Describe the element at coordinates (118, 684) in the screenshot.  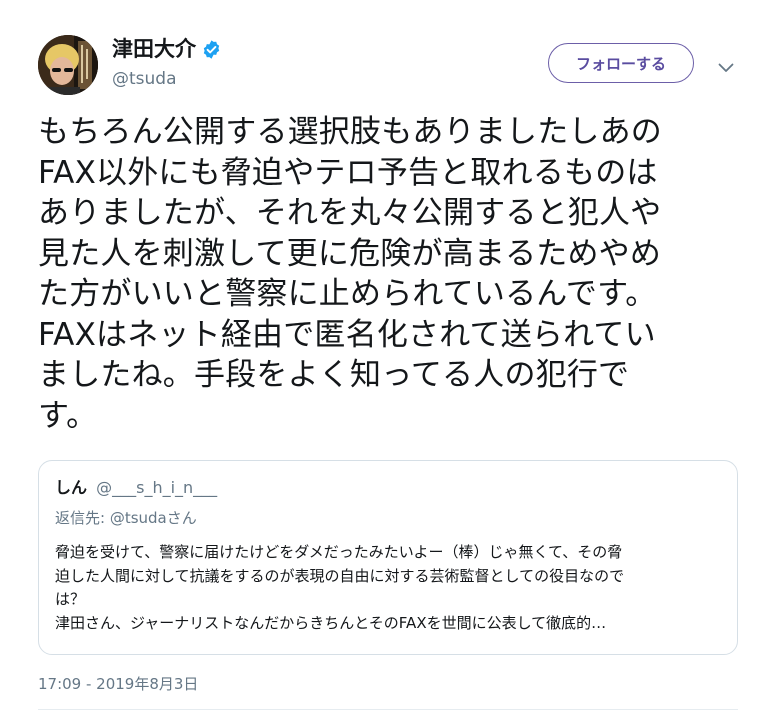
I see `tweet-timestamp: 17:09 - 2019年8月3日` at that location.